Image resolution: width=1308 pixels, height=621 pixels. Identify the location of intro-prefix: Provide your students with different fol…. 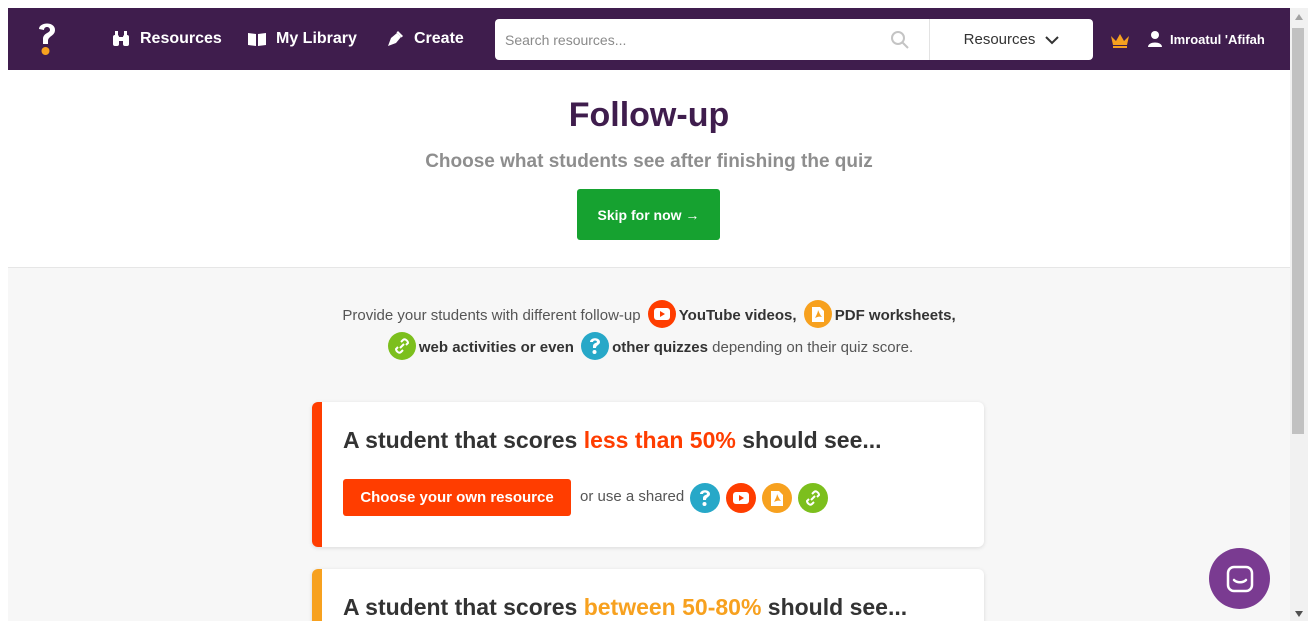
(491, 315).